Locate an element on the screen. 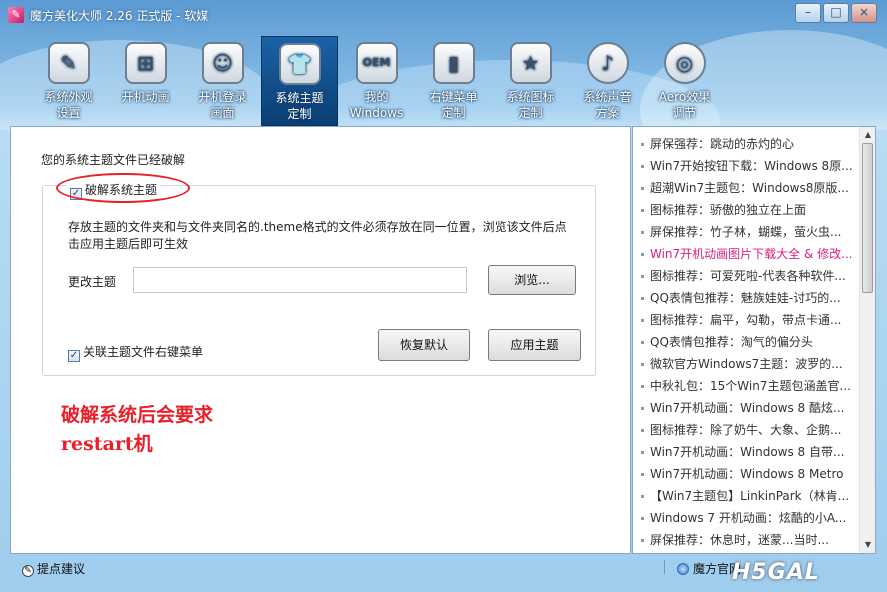  news-item: QQ表情包推荐：淘气的偏分头 is located at coordinates (744, 342).